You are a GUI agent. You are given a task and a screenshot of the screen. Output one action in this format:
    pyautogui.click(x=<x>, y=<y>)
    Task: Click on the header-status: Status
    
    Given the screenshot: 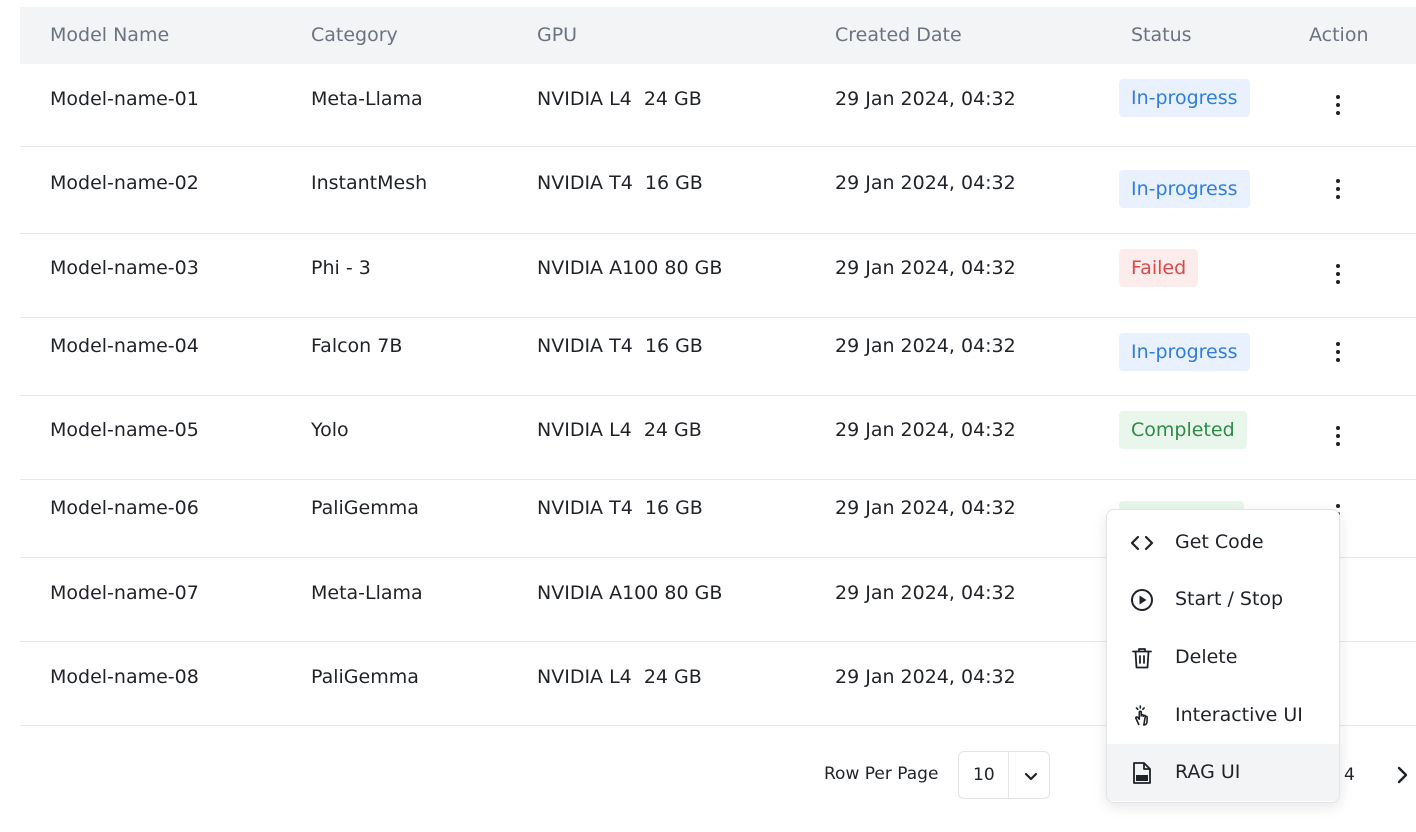 What is the action you would take?
    pyautogui.click(x=1161, y=35)
    